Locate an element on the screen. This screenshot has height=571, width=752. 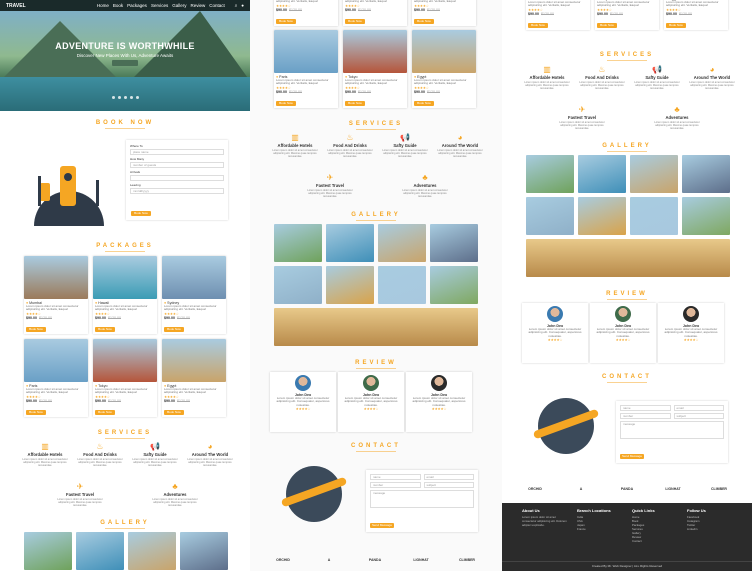
section-title-contact-3: CONTACT is located at coordinates (627, 378).